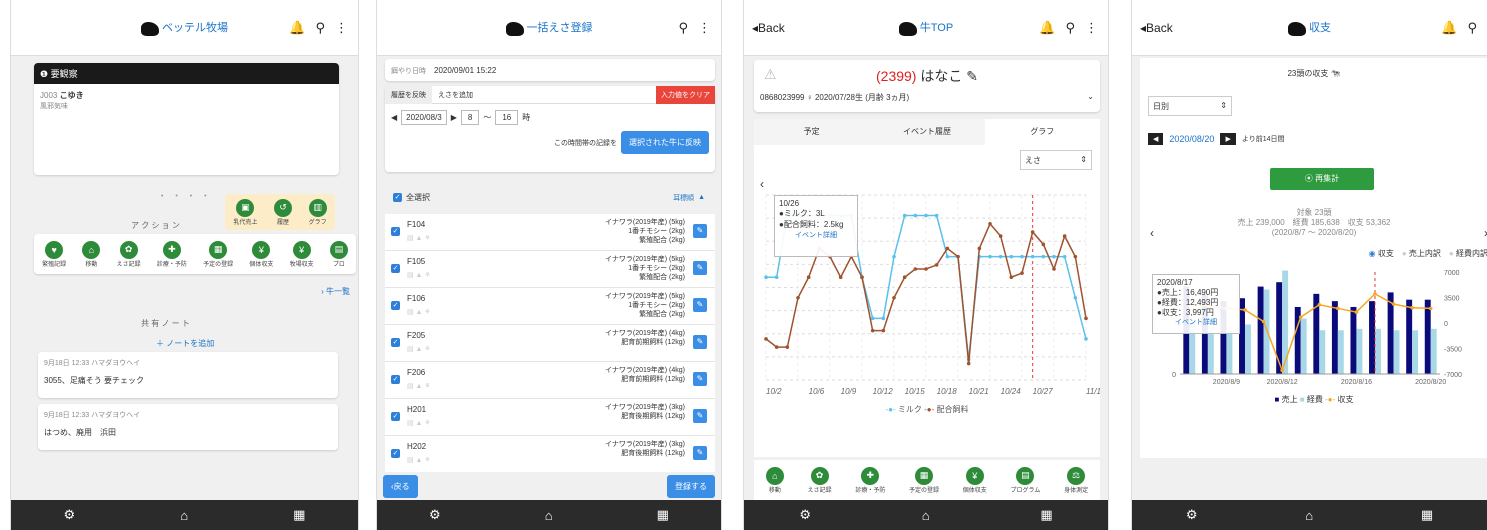 This screenshot has width=1487, height=530. What do you see at coordinates (397, 197) in the screenshot?
I see `select-all-checkbox: ✓` at bounding box center [397, 197].